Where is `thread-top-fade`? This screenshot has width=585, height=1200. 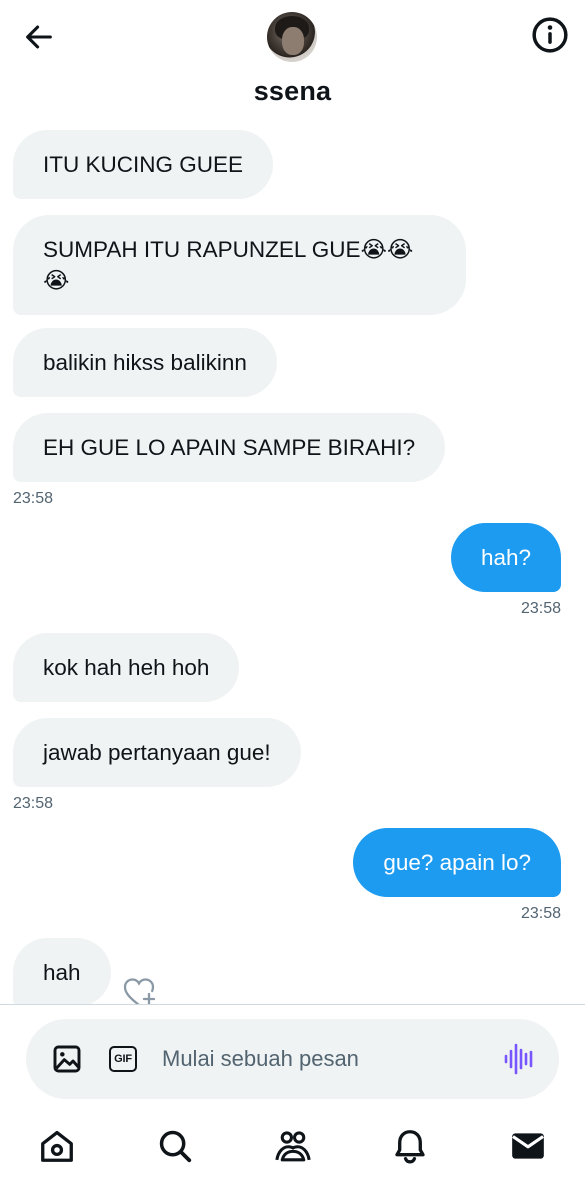
thread-top-fade is located at coordinates (292, 122).